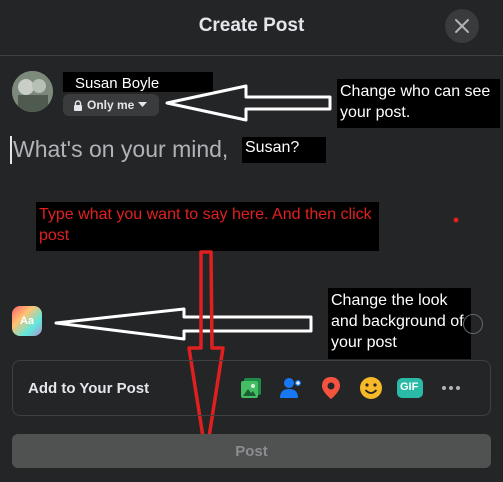 The image size is (503, 482). I want to click on author-name: Susan Boyle, so click(117, 83).